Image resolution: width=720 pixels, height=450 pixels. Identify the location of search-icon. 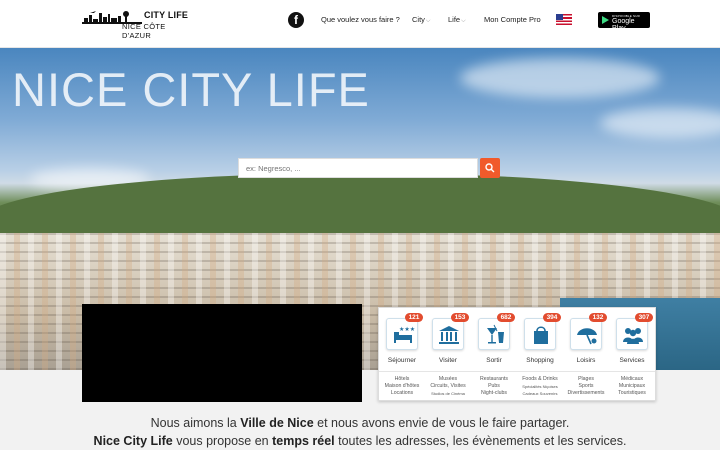
(490, 168).